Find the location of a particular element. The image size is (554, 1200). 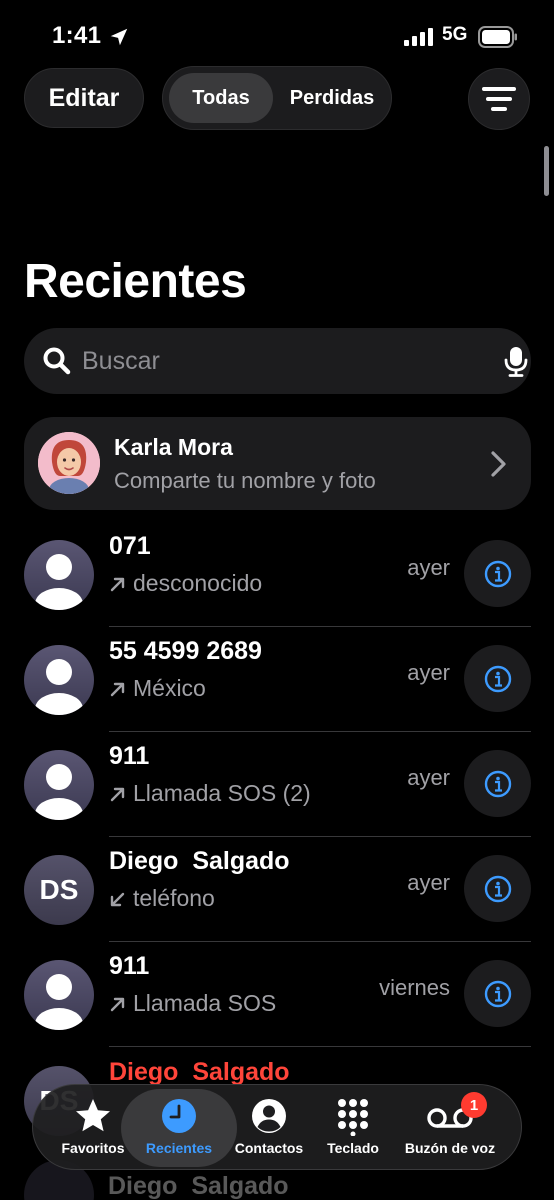

call-detail: México is located at coordinates (157, 688).